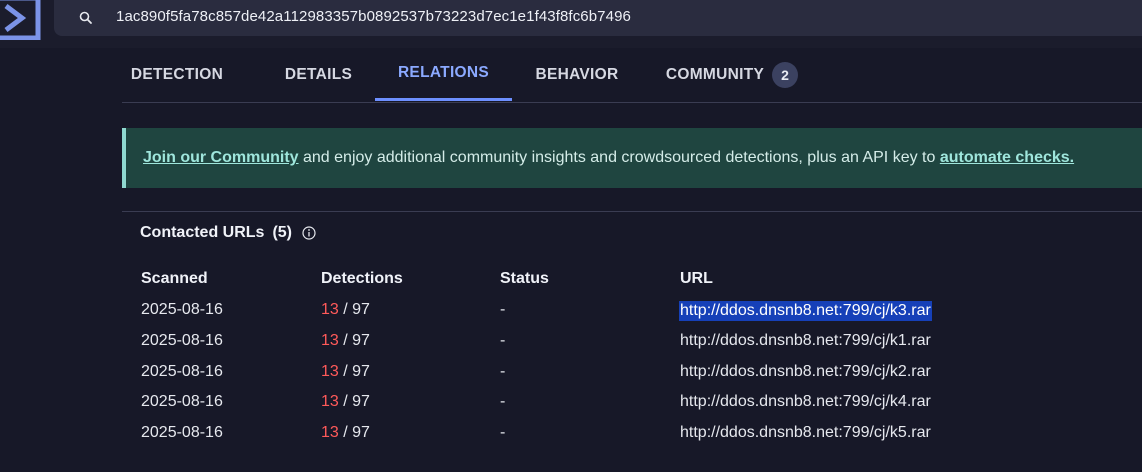 The height and width of the screenshot is (472, 1142). Describe the element at coordinates (805, 433) in the screenshot. I see `url-link: http://ddos.dnsnb8.net:799/cj/k5.rar` at that location.